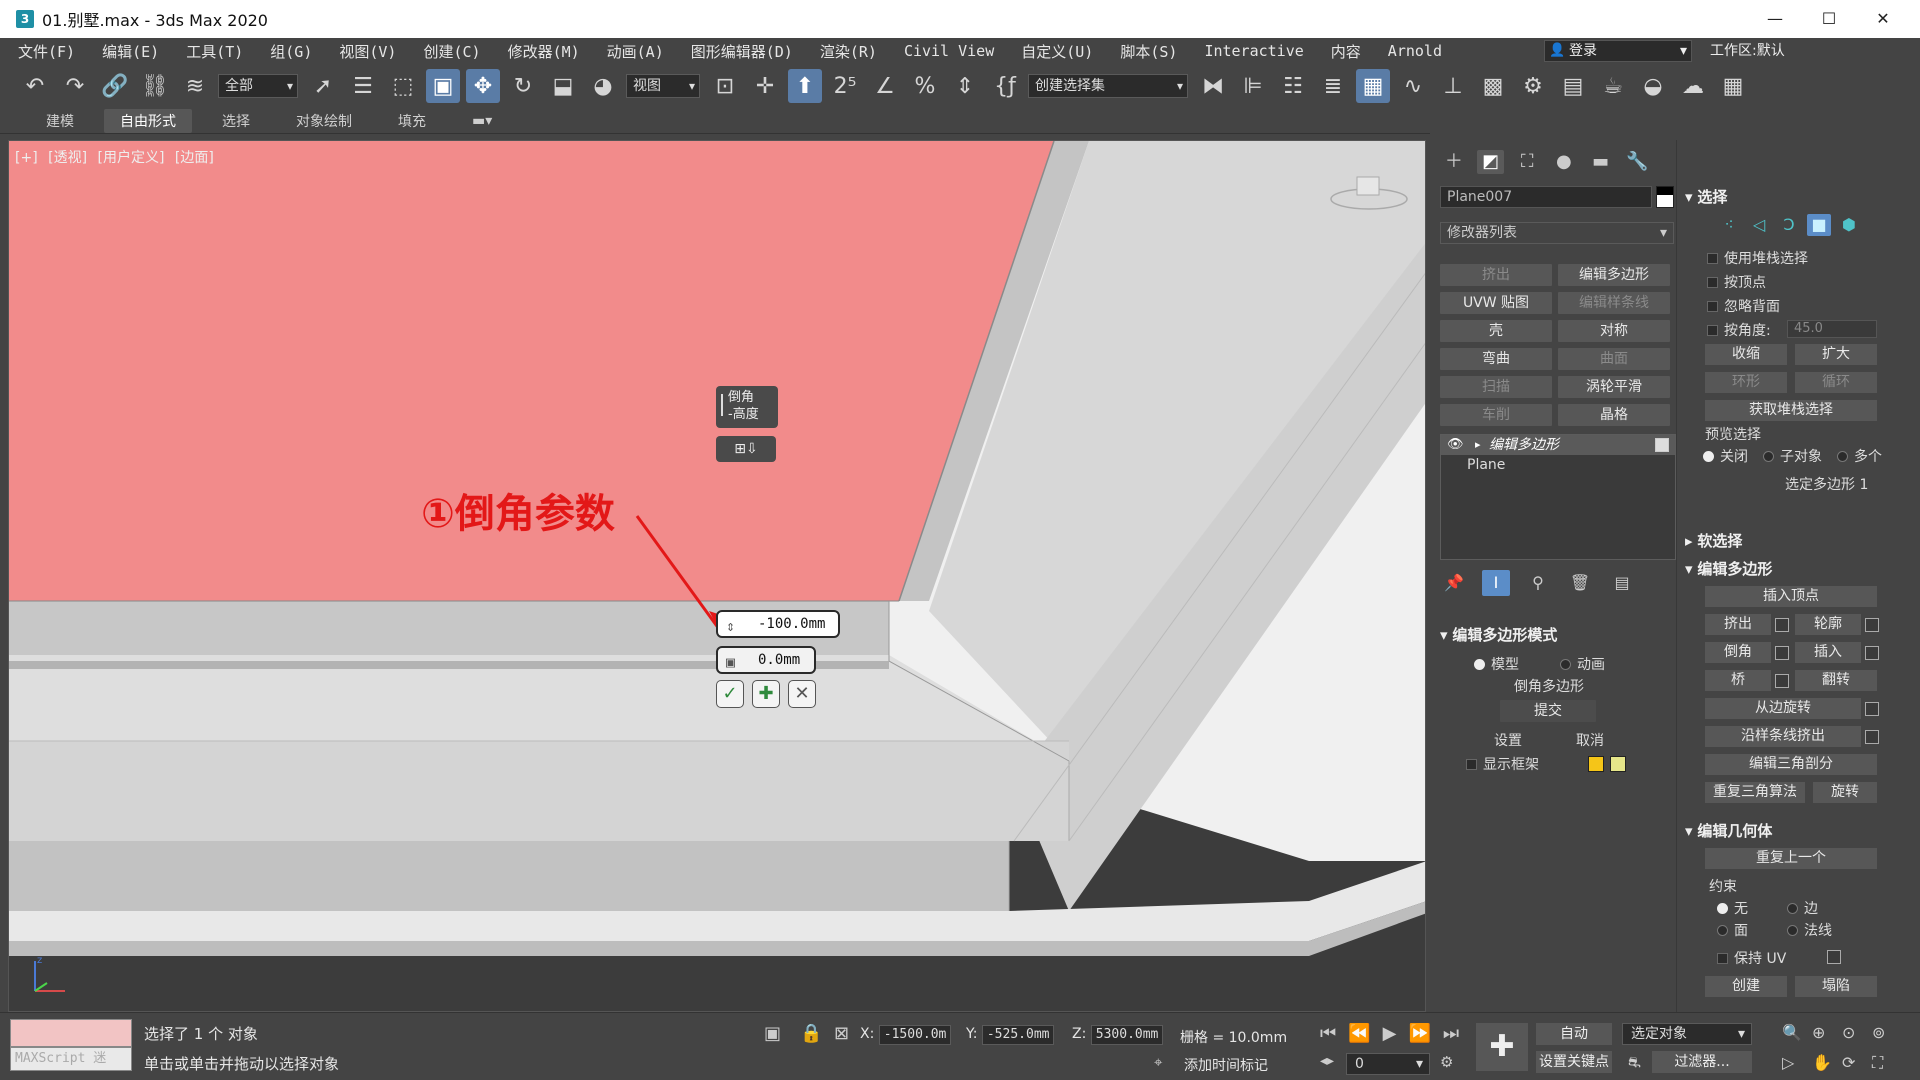 The height and width of the screenshot is (1080, 1920). I want to click on y-coordinate: Y: -525.0mm, so click(1010, 1035).